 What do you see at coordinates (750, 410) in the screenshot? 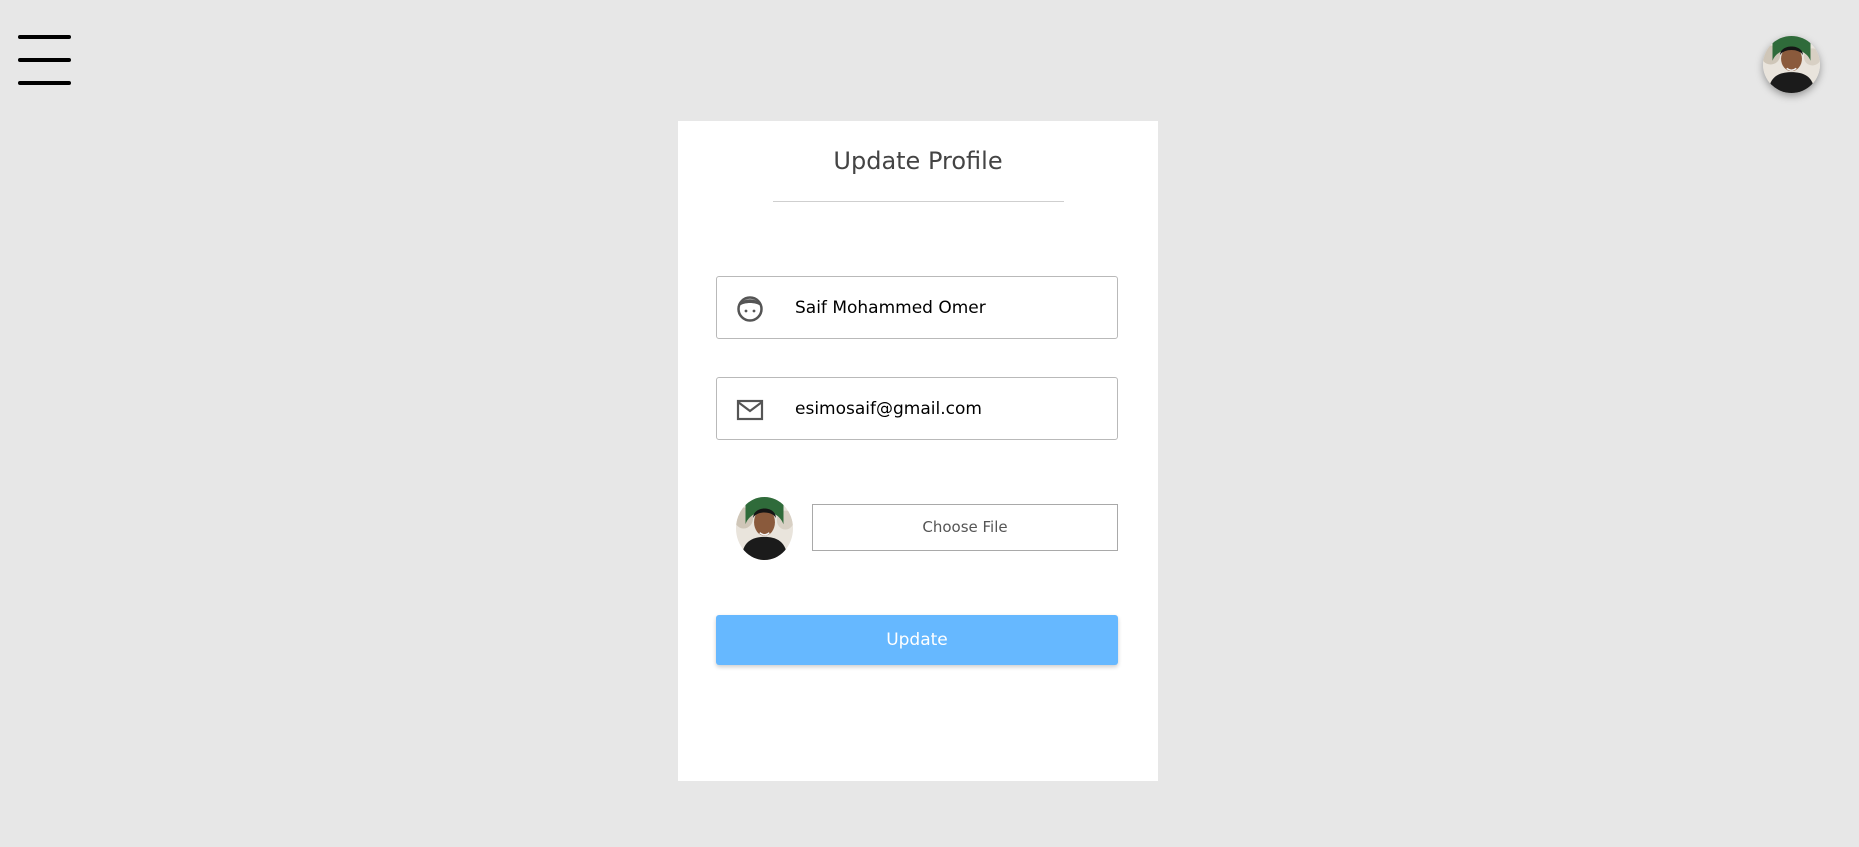
I see `mail-icon` at bounding box center [750, 410].